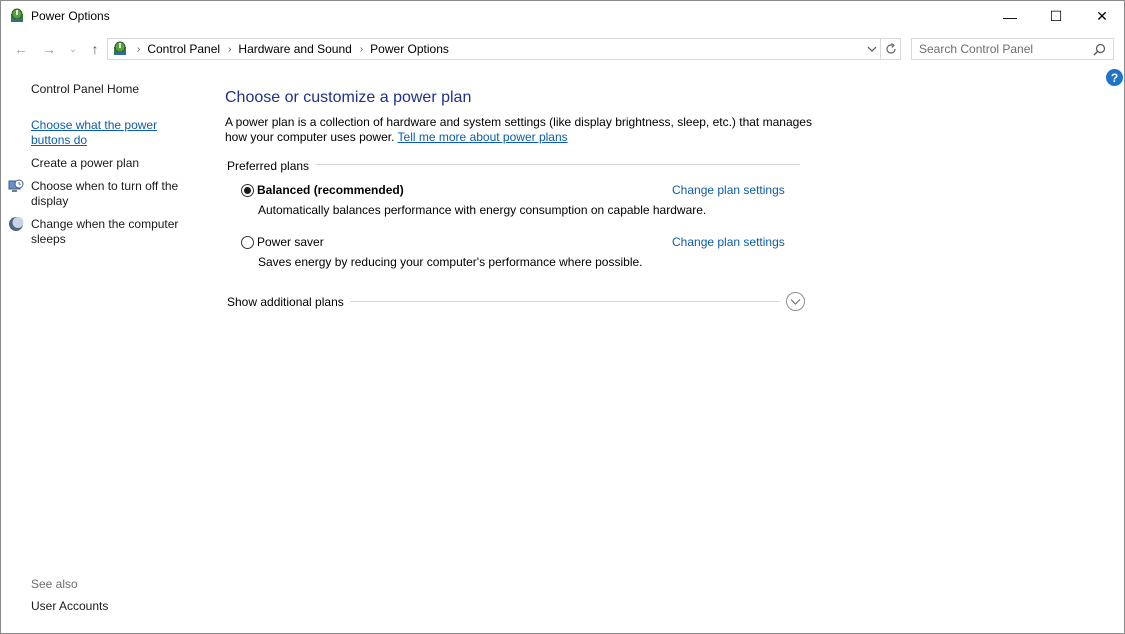 This screenshot has width=1125, height=634. I want to click on breadcrumb-hardware-and-sound: Hardware and Sound, so click(294, 49).